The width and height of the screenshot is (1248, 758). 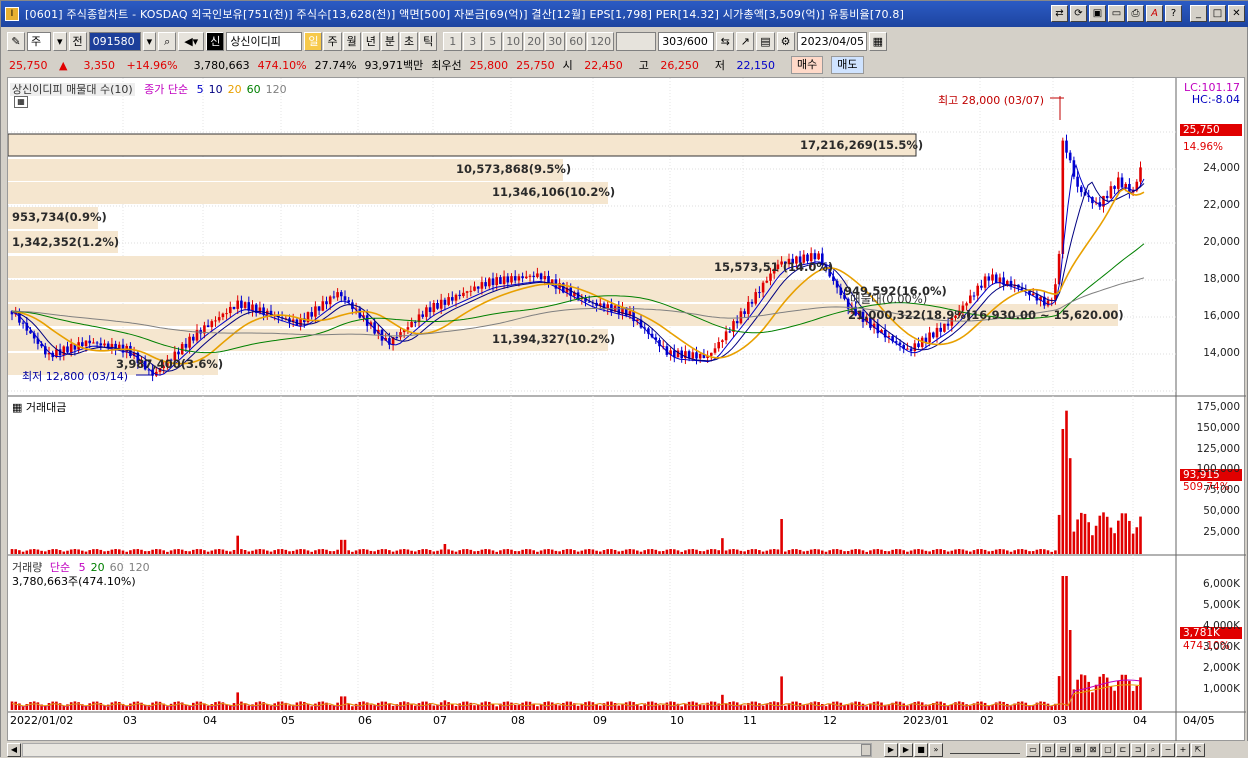 I want to click on scroll-track, so click(x=447, y=749).